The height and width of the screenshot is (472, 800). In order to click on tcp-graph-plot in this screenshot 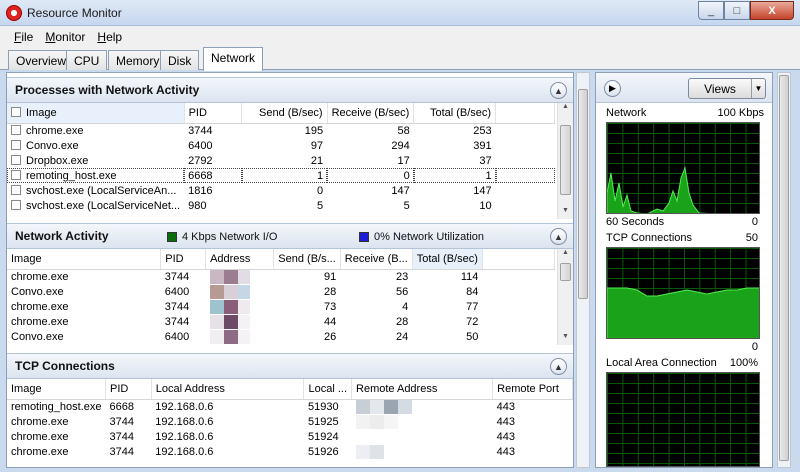, I will do `click(683, 312)`.